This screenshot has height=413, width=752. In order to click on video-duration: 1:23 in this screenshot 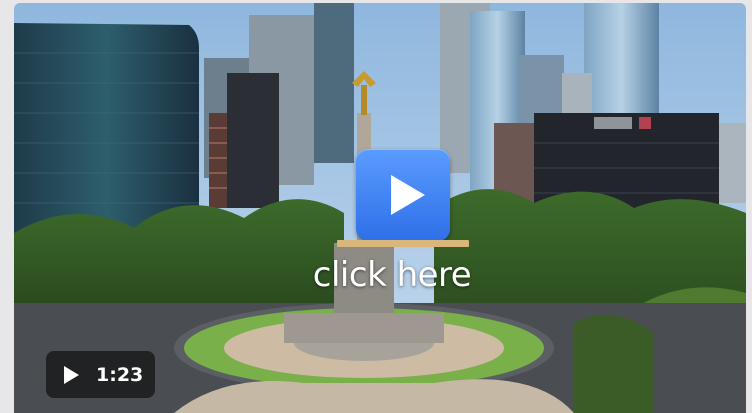, I will do `click(120, 374)`.